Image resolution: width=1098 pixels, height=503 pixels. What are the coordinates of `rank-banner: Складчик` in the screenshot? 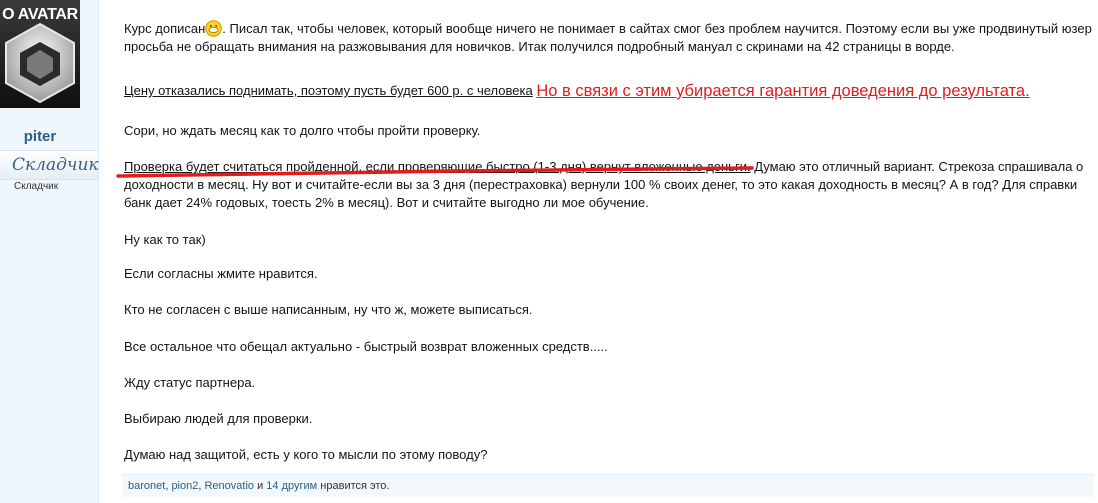 It's located at (49, 165).